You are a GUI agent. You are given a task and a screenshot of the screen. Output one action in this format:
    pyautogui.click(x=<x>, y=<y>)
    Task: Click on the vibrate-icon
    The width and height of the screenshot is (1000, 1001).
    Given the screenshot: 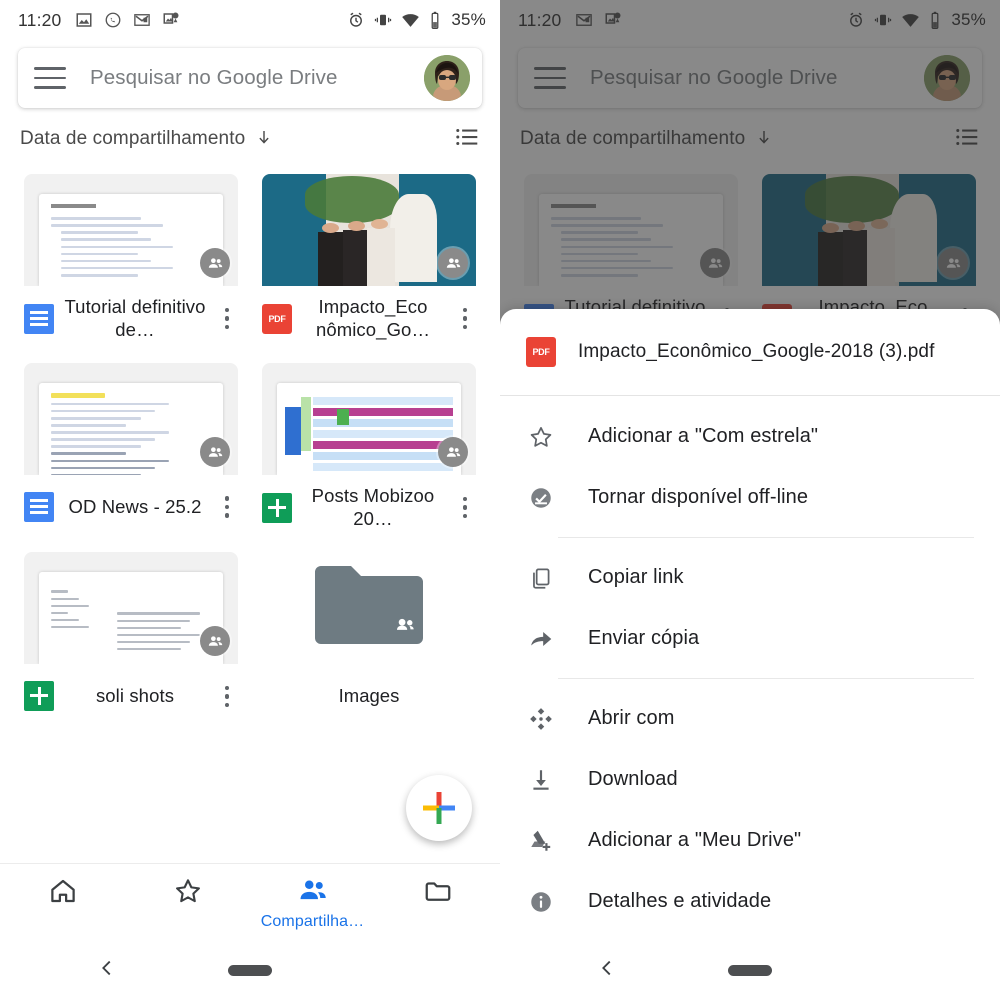 What is the action you would take?
    pyautogui.click(x=383, y=20)
    